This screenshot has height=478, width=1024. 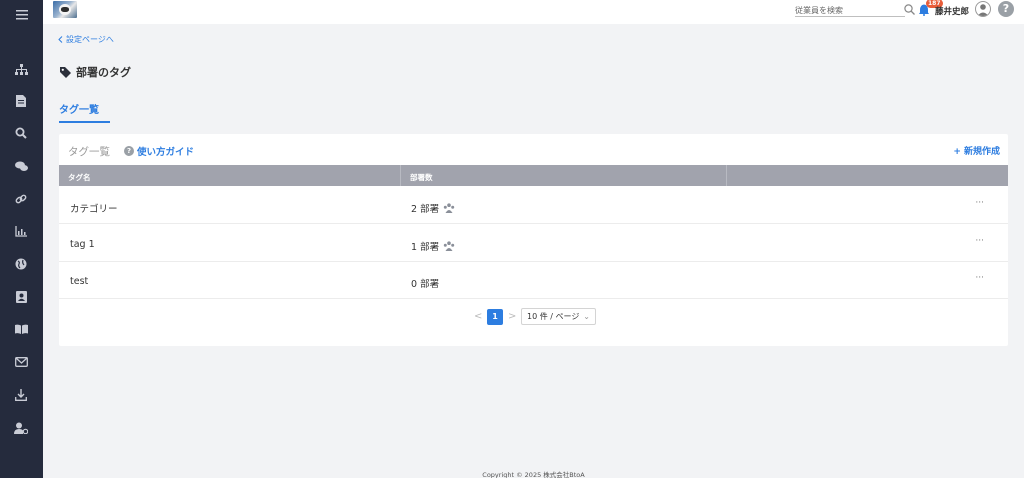 I want to click on dept-count-text: 2 部署, so click(x=425, y=209).